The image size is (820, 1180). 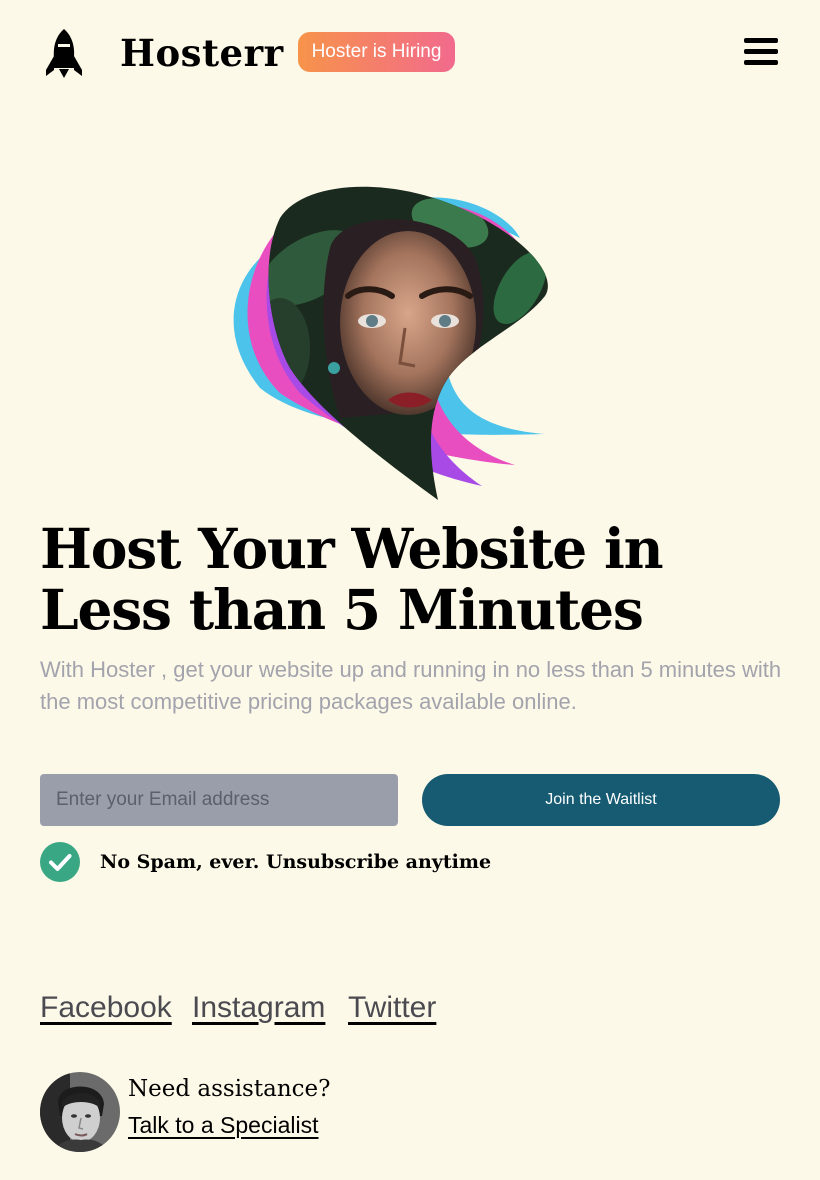 What do you see at coordinates (296, 862) in the screenshot?
I see `no-spam-notice: No Spam, ever. Unsubscribe anytime` at bounding box center [296, 862].